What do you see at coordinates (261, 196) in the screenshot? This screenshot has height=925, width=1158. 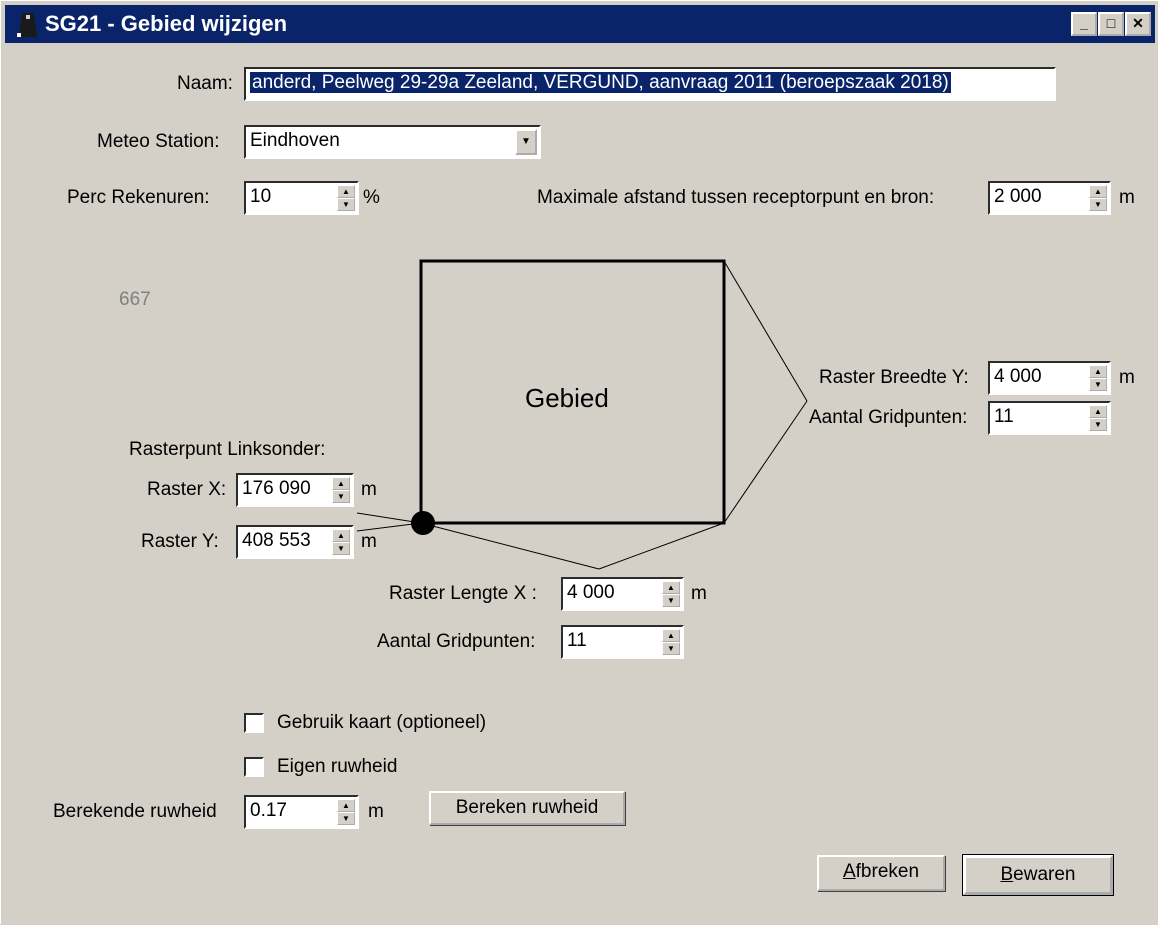 I see `perc-value: 10` at bounding box center [261, 196].